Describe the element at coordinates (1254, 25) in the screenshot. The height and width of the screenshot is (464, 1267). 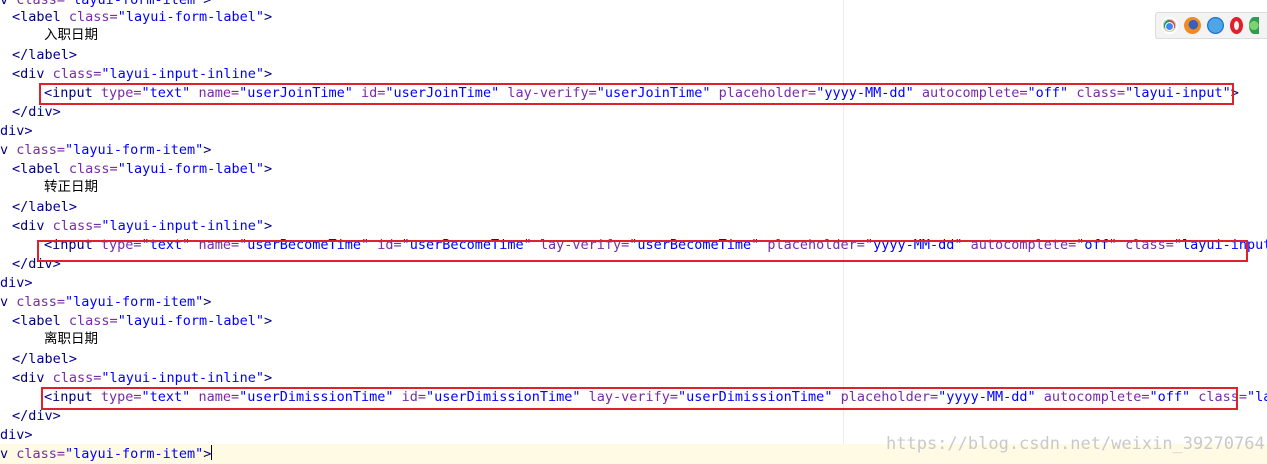
I see `edge-icon` at that location.